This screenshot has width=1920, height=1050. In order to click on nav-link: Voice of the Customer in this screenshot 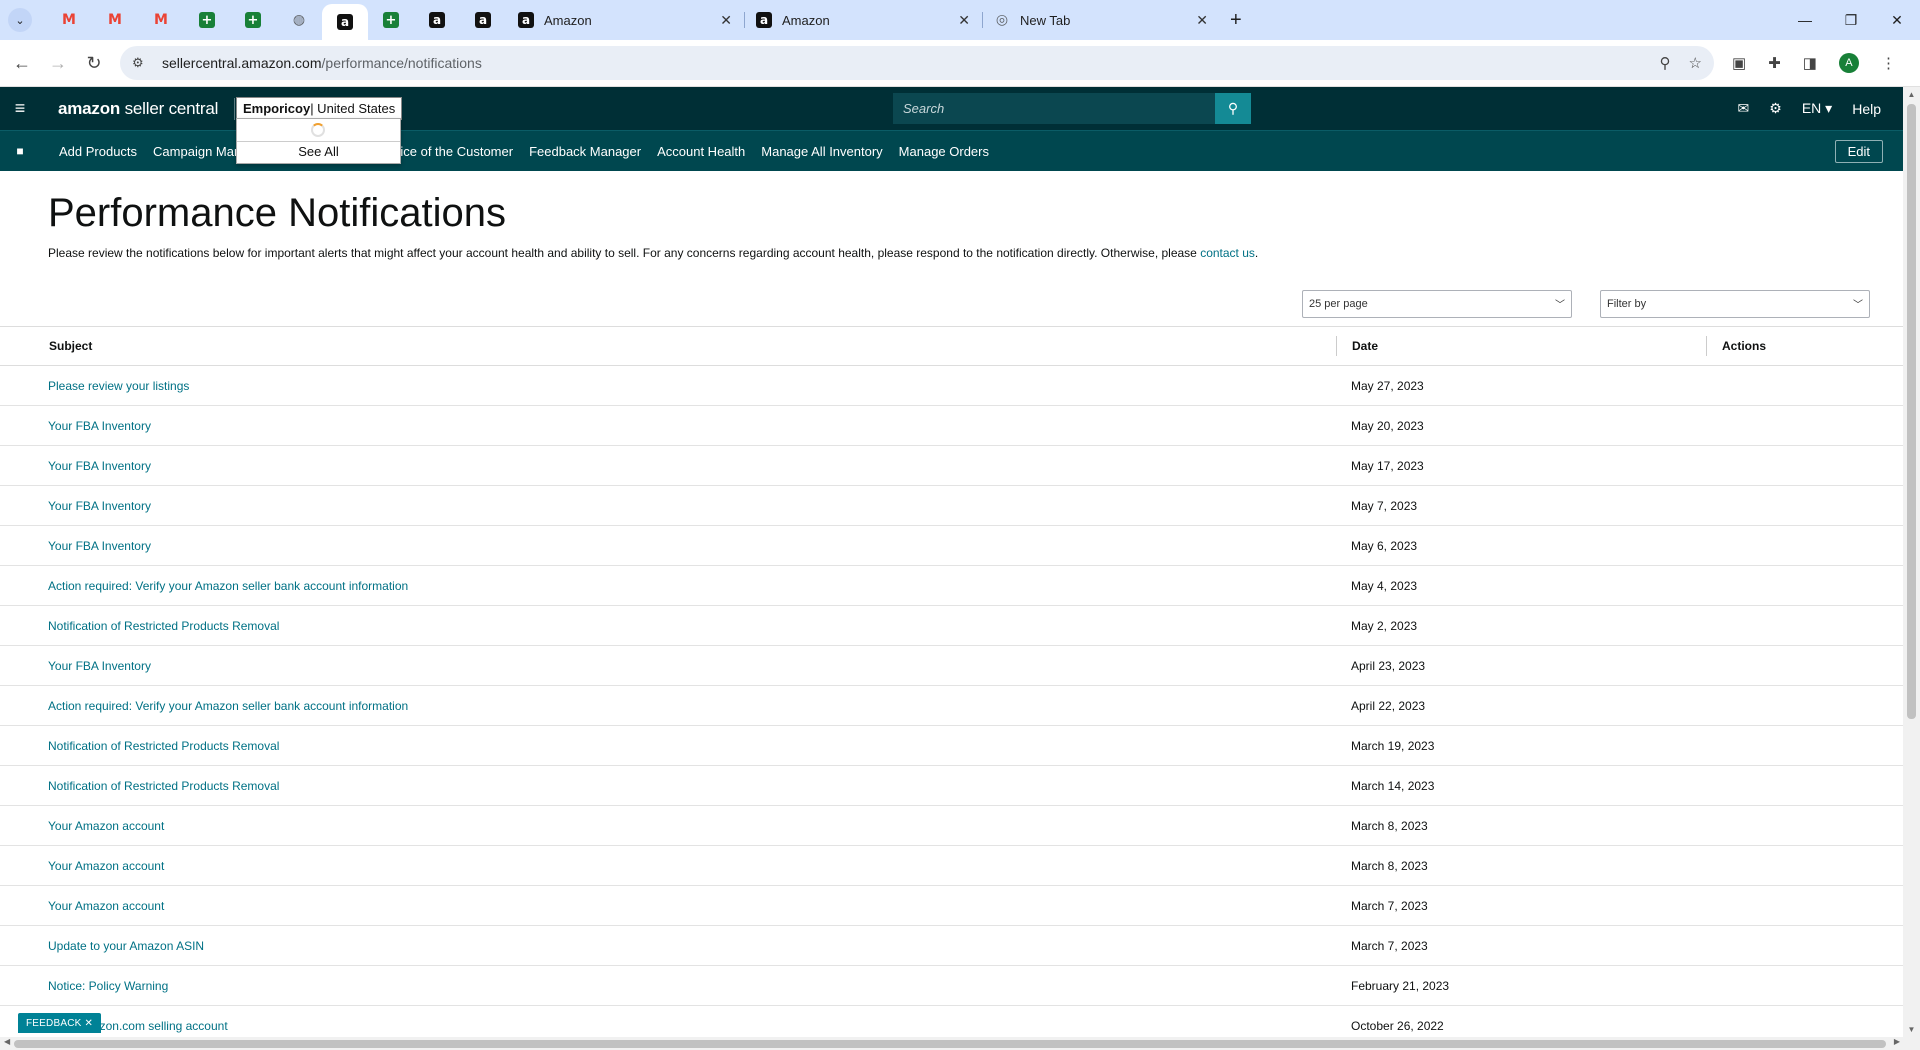, I will do `click(449, 151)`.